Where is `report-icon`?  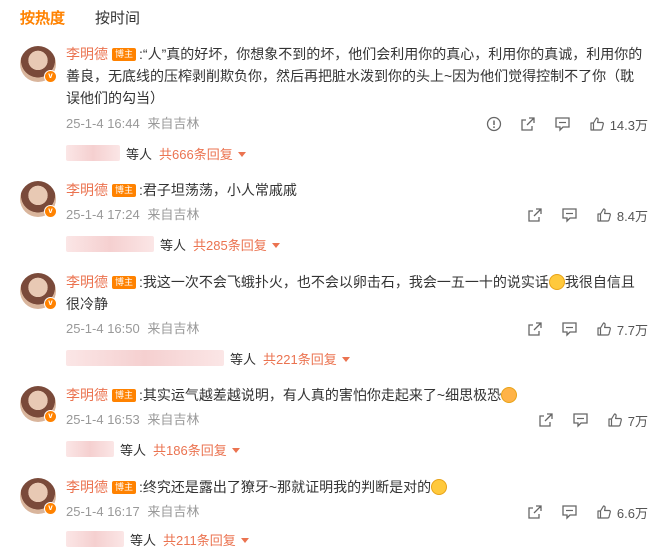
report-icon is located at coordinates (493, 124).